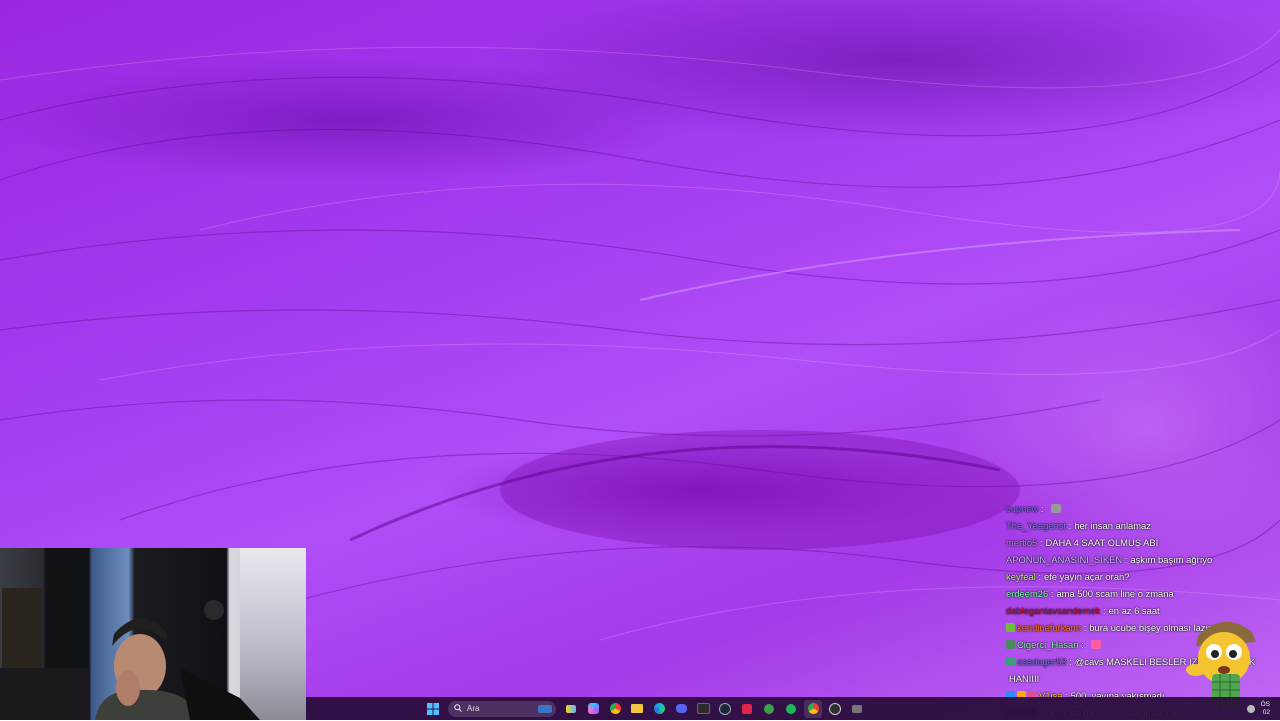  Describe the element at coordinates (747, 709) in the screenshot. I see `app-icon` at that location.